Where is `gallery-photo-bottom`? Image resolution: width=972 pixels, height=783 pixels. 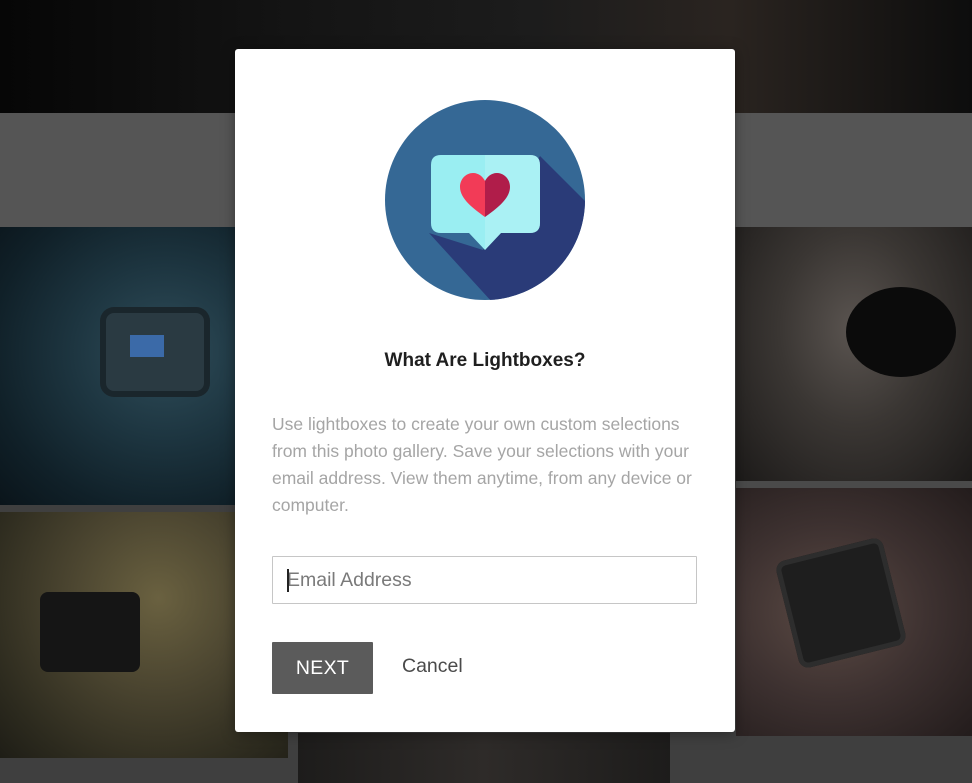
gallery-photo-bottom is located at coordinates (484, 758).